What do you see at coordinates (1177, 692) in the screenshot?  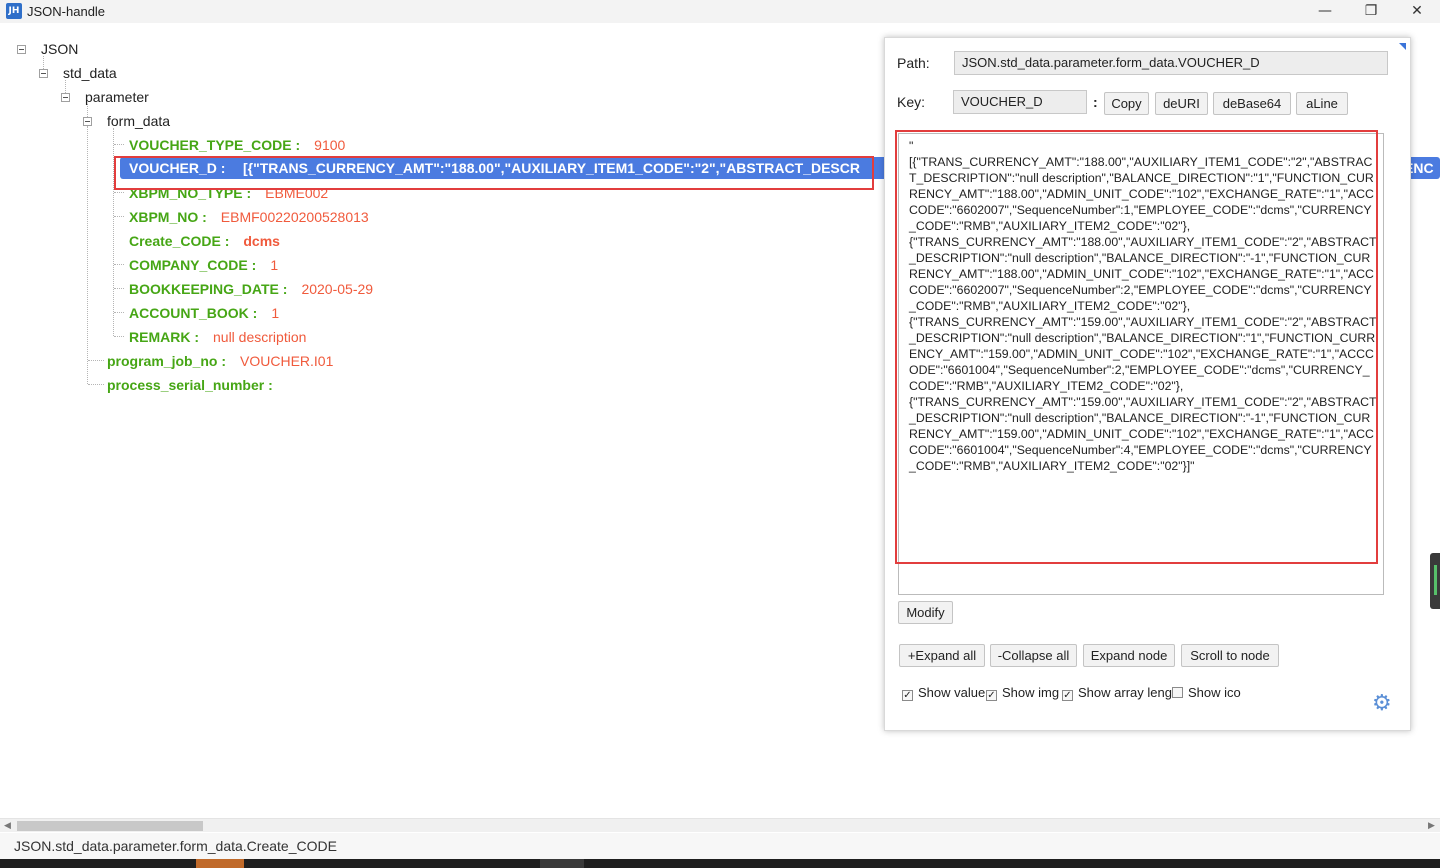 I see `checkbox-unchecked-icon` at bounding box center [1177, 692].